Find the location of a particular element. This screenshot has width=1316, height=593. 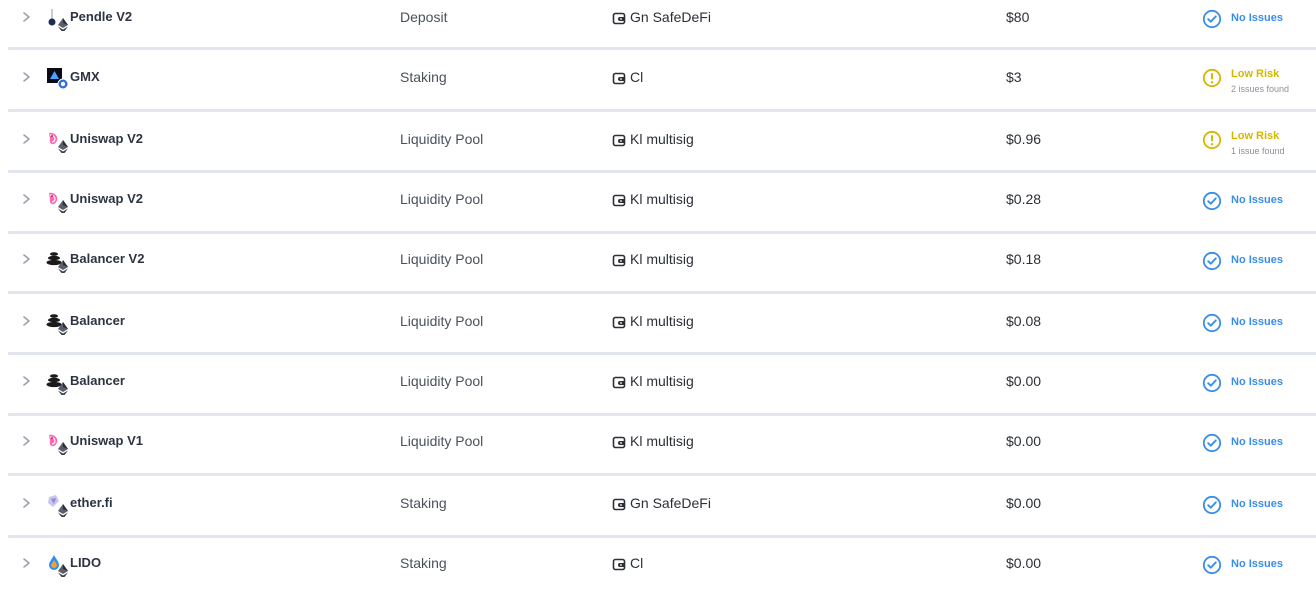

position-type: Deposit is located at coordinates (424, 17).